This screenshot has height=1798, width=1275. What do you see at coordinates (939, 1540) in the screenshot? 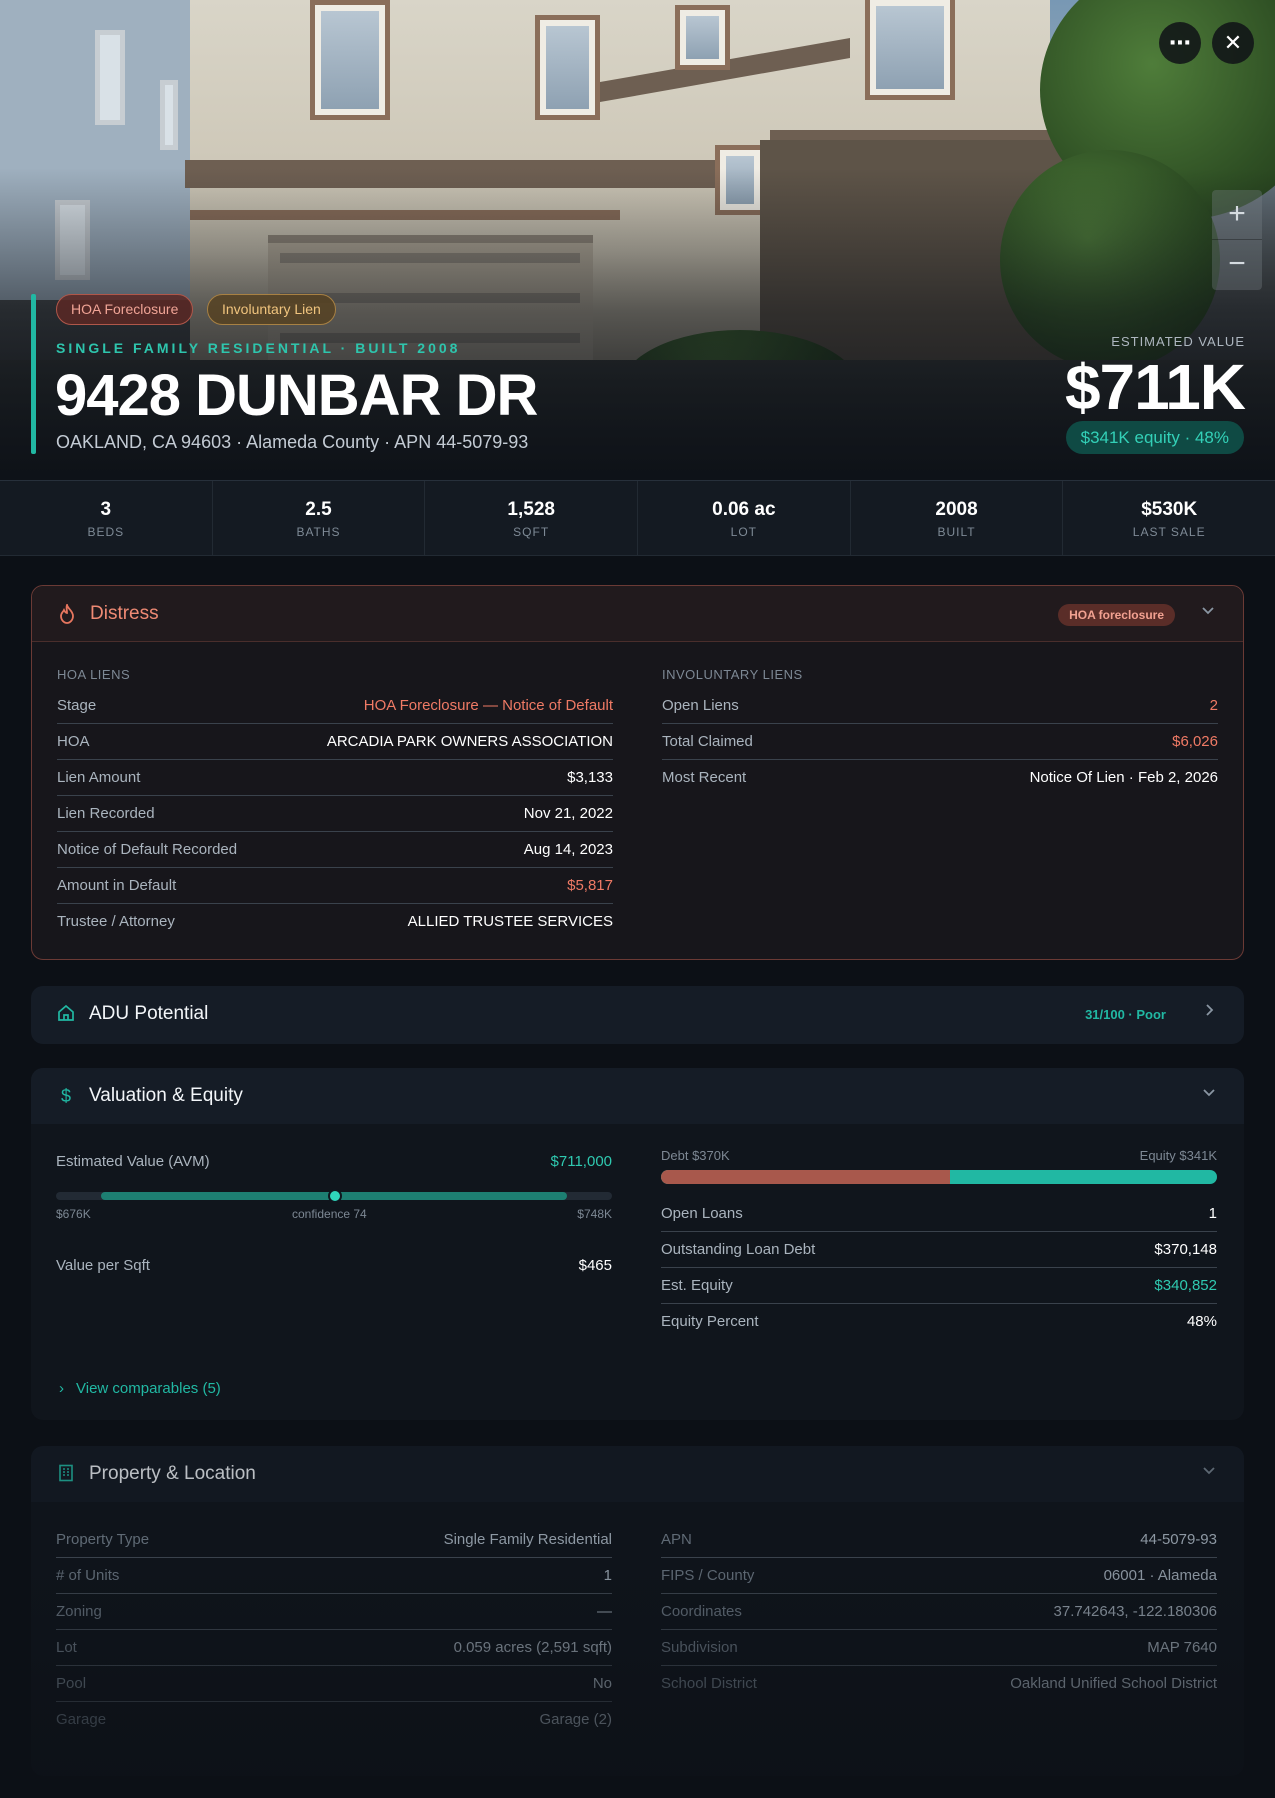
I see `kv-row: APN 44-5079-93` at bounding box center [939, 1540].